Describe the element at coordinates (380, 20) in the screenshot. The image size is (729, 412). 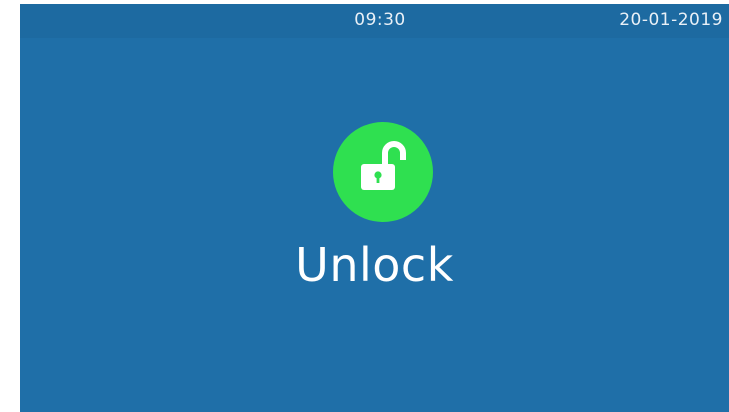
I see `status-time: 09:30` at that location.